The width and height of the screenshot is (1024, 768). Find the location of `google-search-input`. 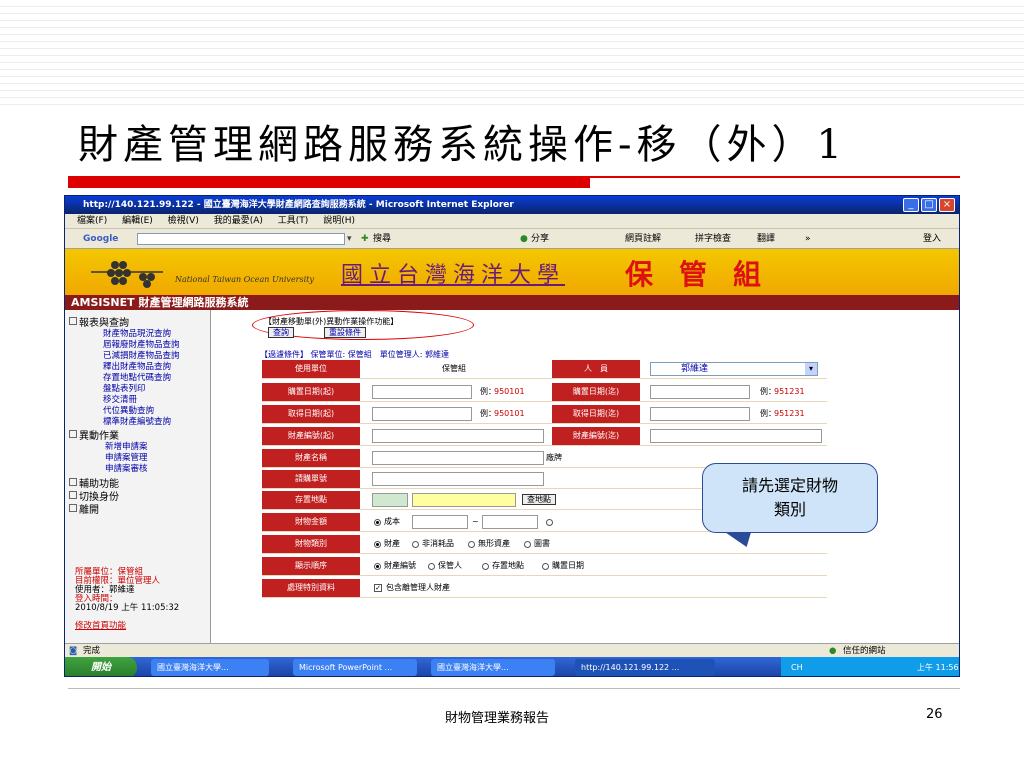

google-search-input is located at coordinates (241, 239).